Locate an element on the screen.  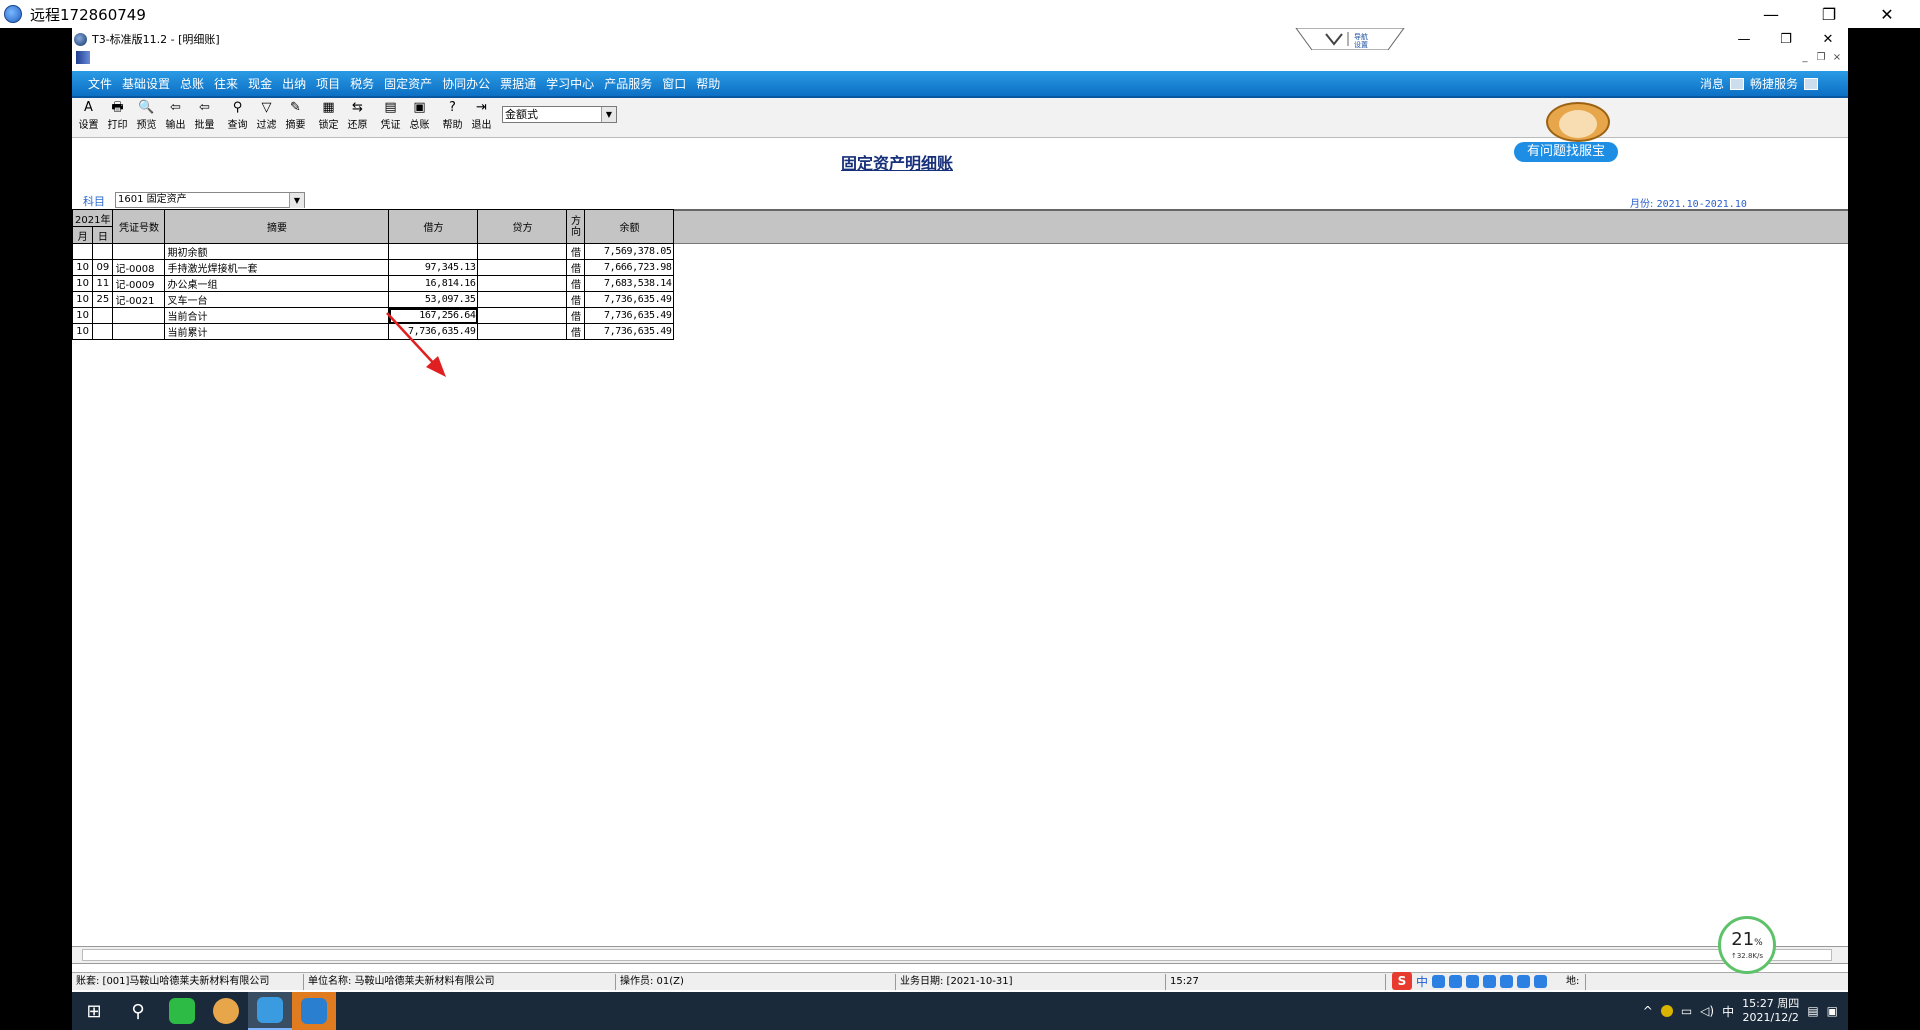
input-language: 中 is located at coordinates (1728, 1011).